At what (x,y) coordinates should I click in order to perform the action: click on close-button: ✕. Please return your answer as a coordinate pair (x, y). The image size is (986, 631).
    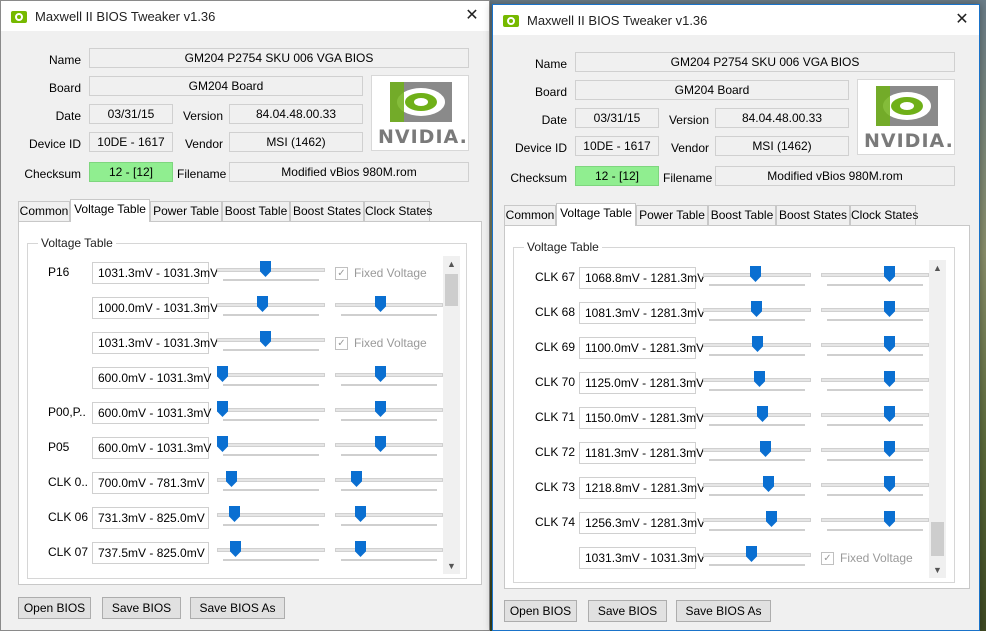
    Looking at the image, I should click on (472, 16).